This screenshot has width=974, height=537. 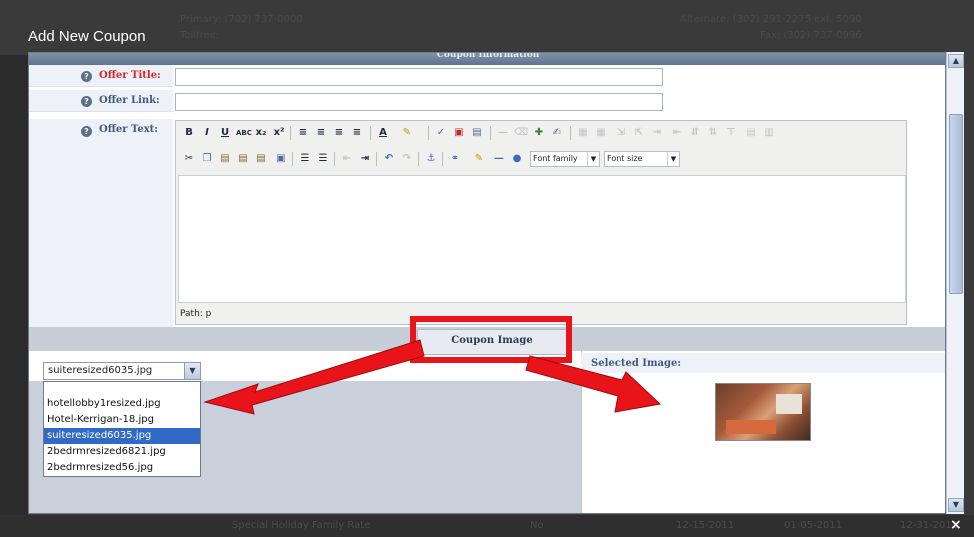 What do you see at coordinates (557, 133) in the screenshot?
I see `edit-icon: ✍` at bounding box center [557, 133].